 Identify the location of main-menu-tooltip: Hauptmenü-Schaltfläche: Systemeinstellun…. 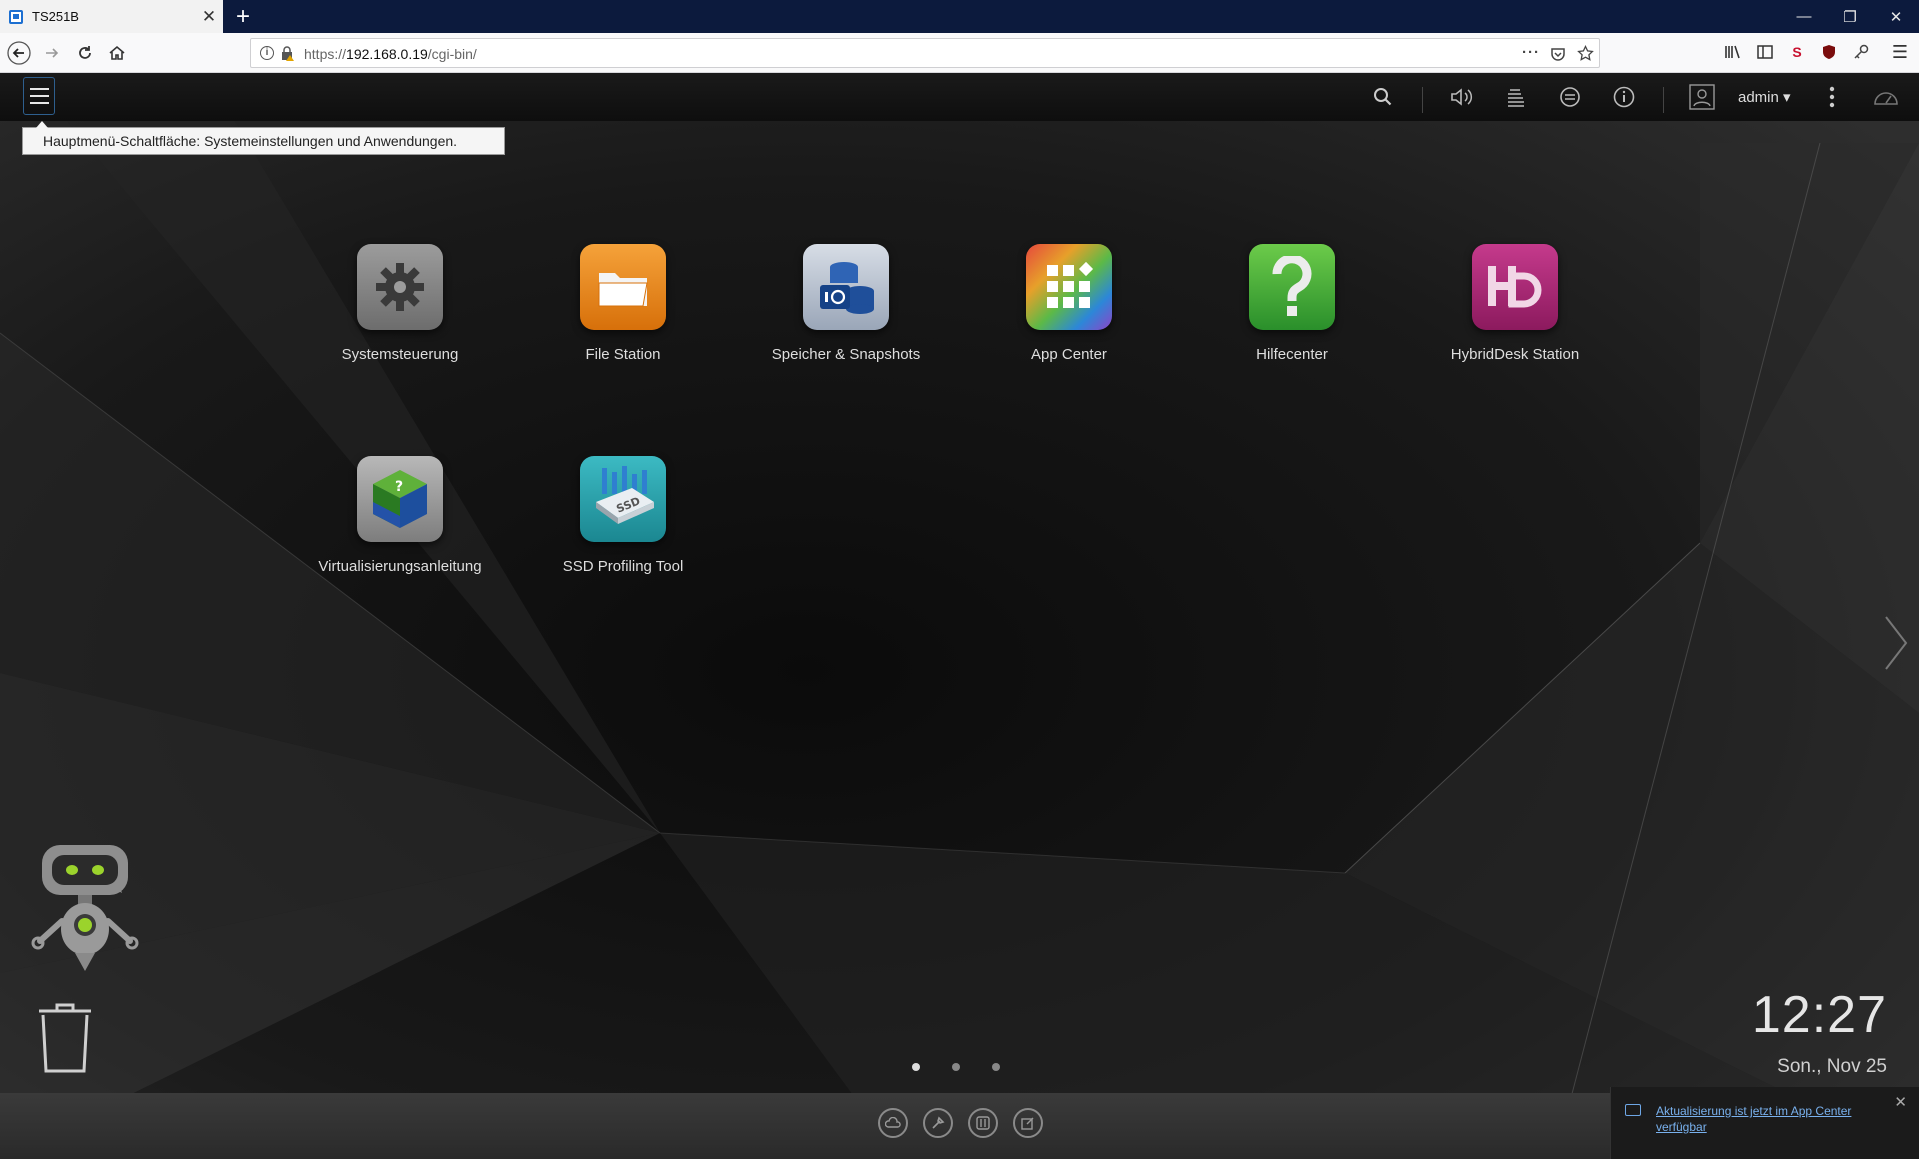
(263, 138).